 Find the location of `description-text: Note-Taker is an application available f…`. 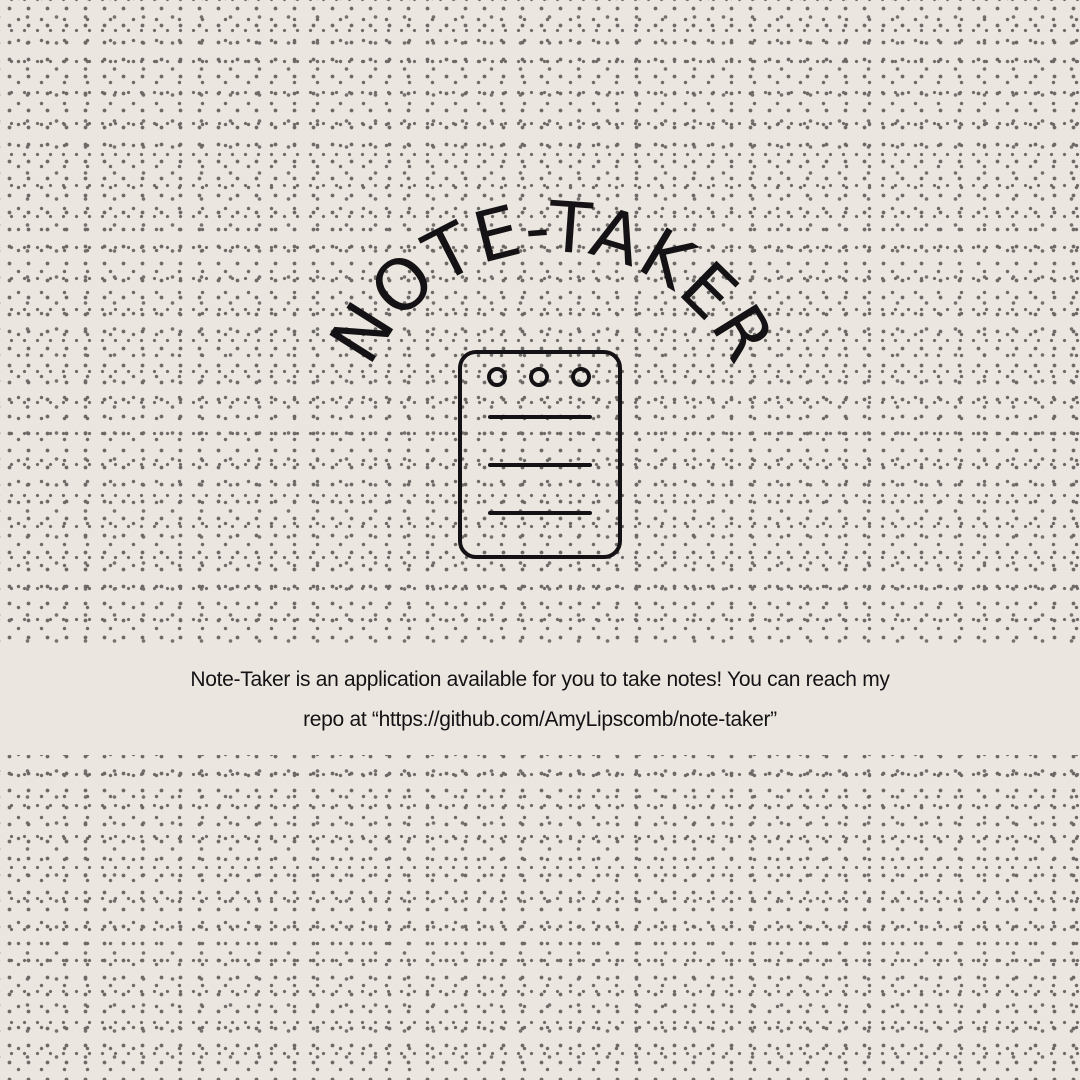

description-text: Note-Taker is an application available f… is located at coordinates (540, 699).